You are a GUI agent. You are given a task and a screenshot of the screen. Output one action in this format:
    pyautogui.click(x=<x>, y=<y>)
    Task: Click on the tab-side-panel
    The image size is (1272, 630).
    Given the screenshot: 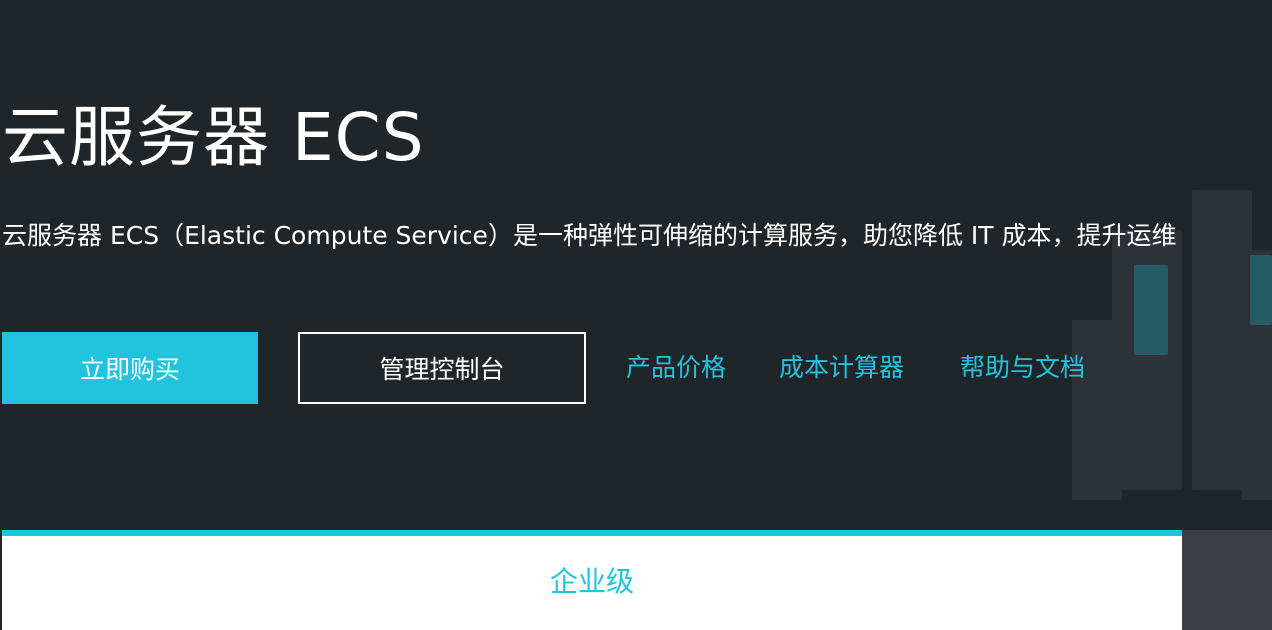 What is the action you would take?
    pyautogui.click(x=1227, y=580)
    